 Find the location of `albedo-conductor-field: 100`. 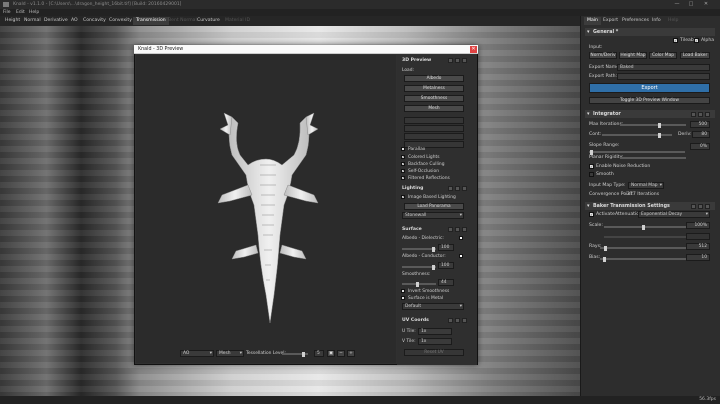

albedo-conductor-field: 100 is located at coordinates (446, 265).